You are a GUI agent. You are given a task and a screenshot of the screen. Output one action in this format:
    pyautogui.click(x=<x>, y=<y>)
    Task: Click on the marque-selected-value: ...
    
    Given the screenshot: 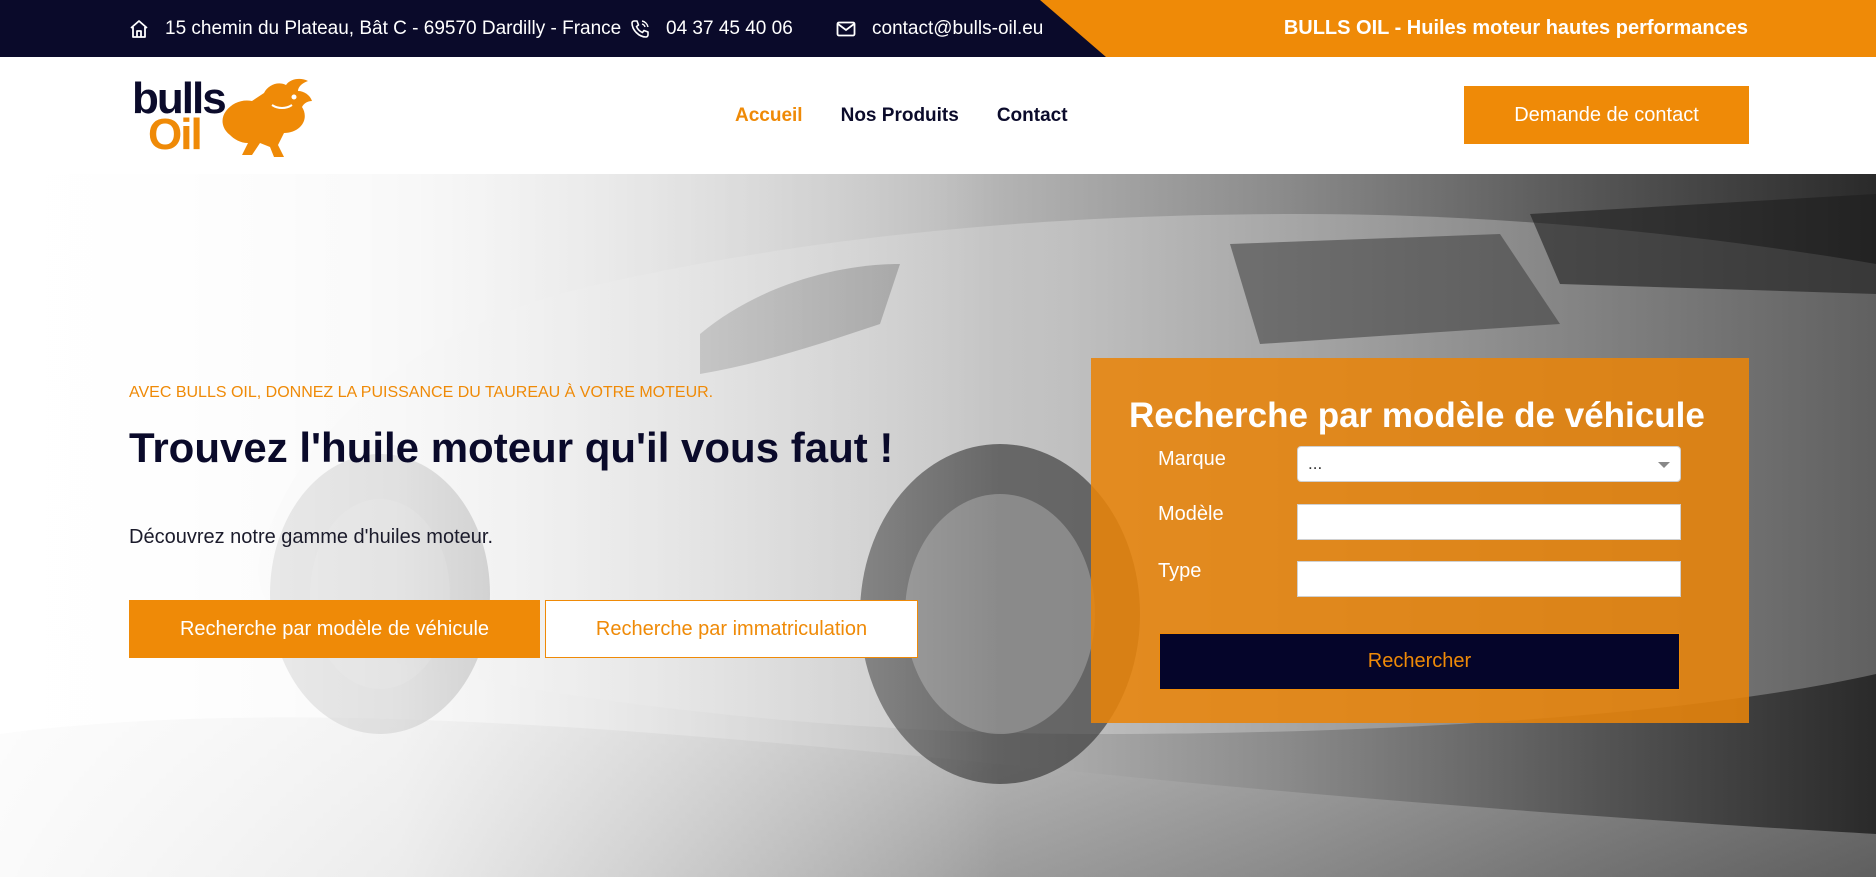 What is the action you would take?
    pyautogui.click(x=1315, y=463)
    